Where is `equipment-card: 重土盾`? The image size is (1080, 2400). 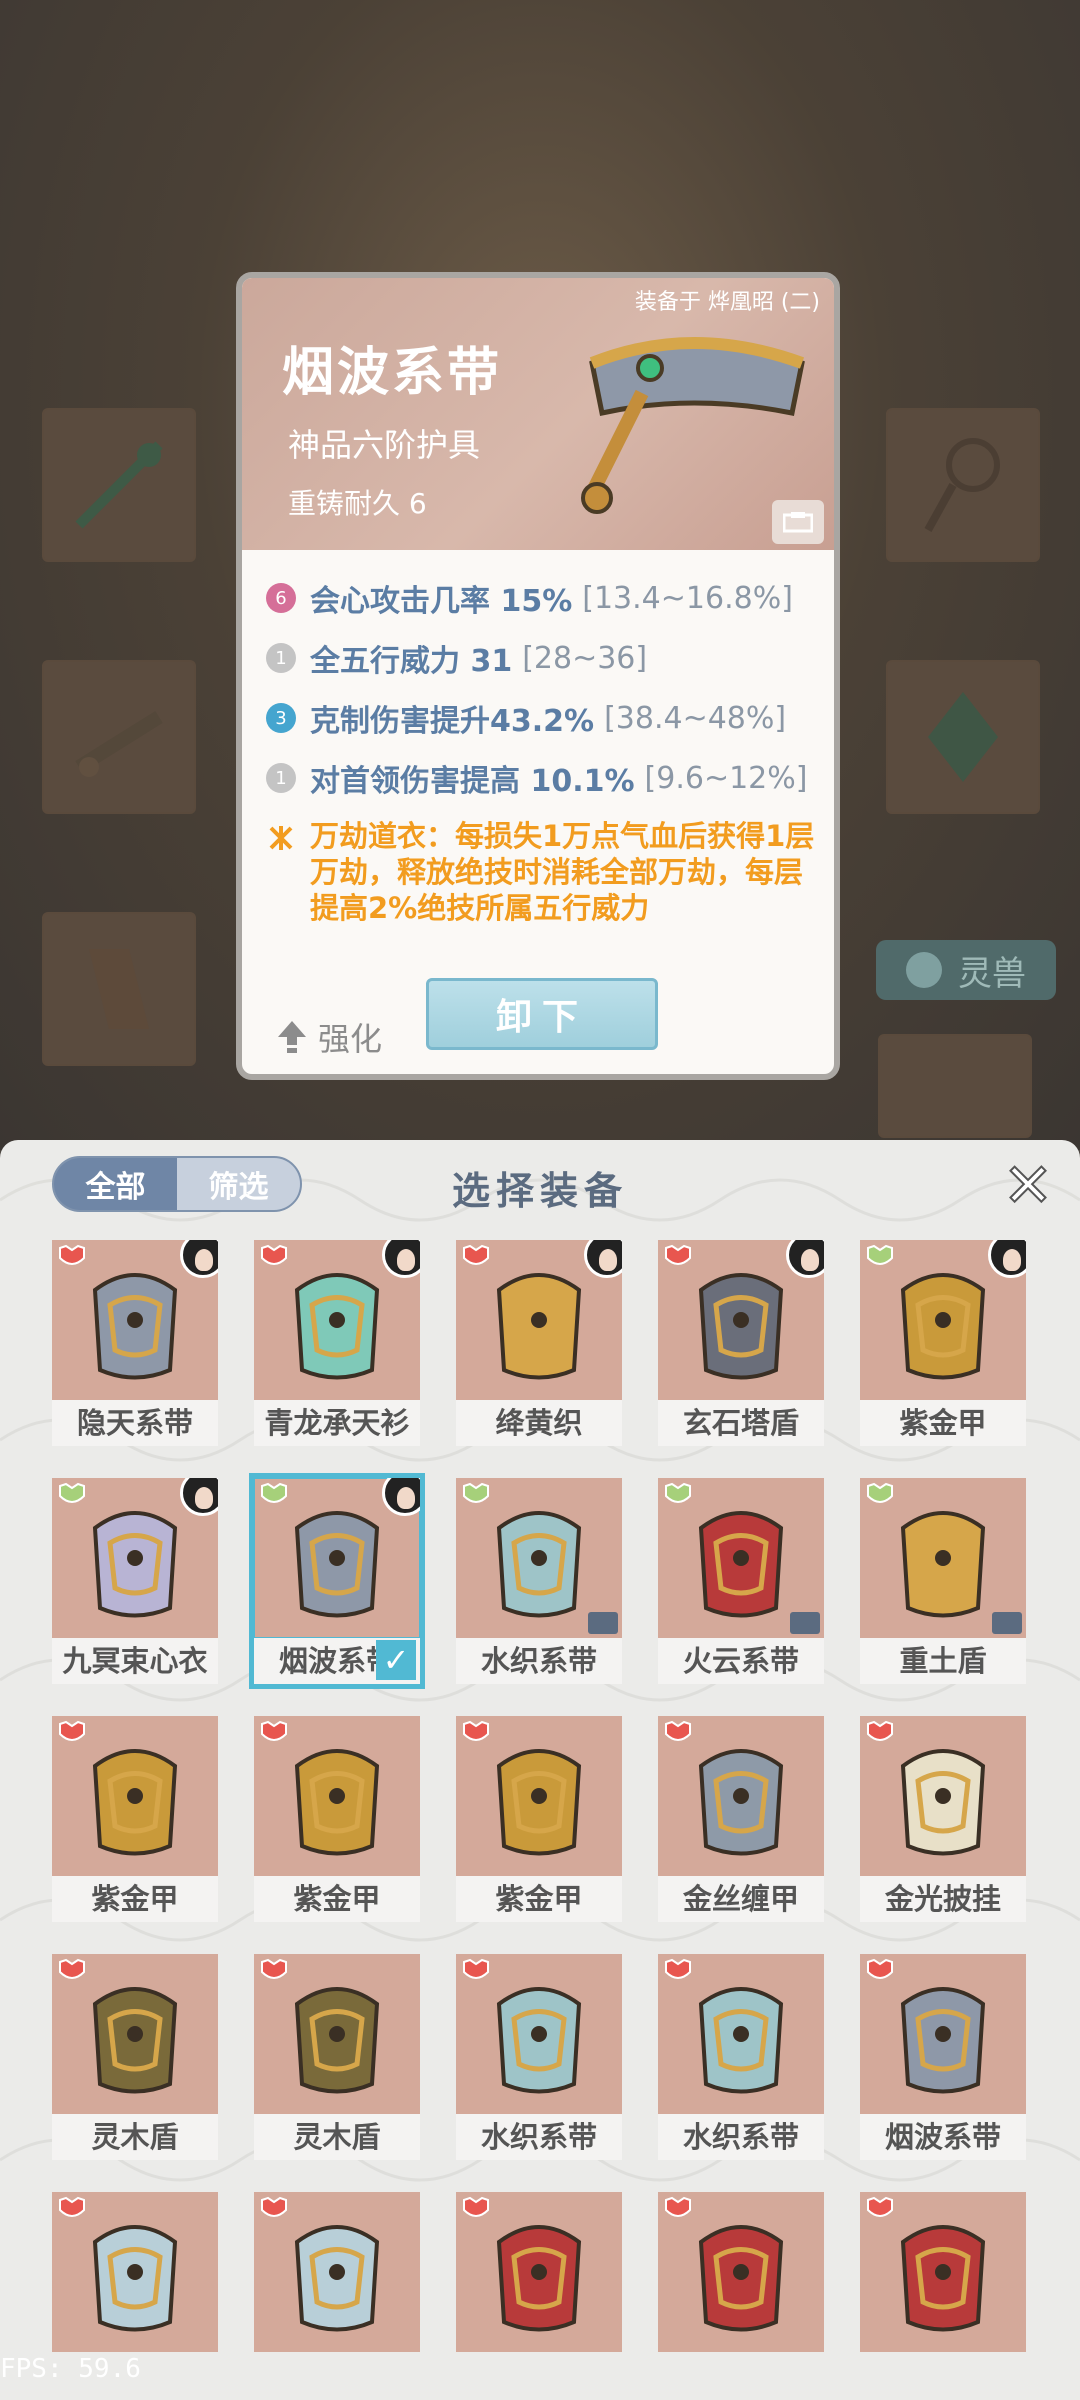 equipment-card: 重土盾 is located at coordinates (943, 1581).